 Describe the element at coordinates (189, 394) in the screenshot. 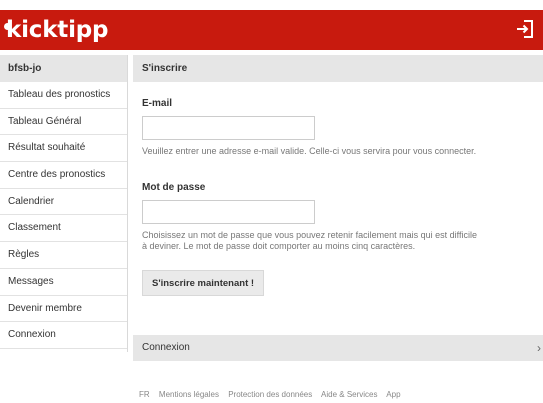

I see `footer-link-legal: Mentions légales` at that location.